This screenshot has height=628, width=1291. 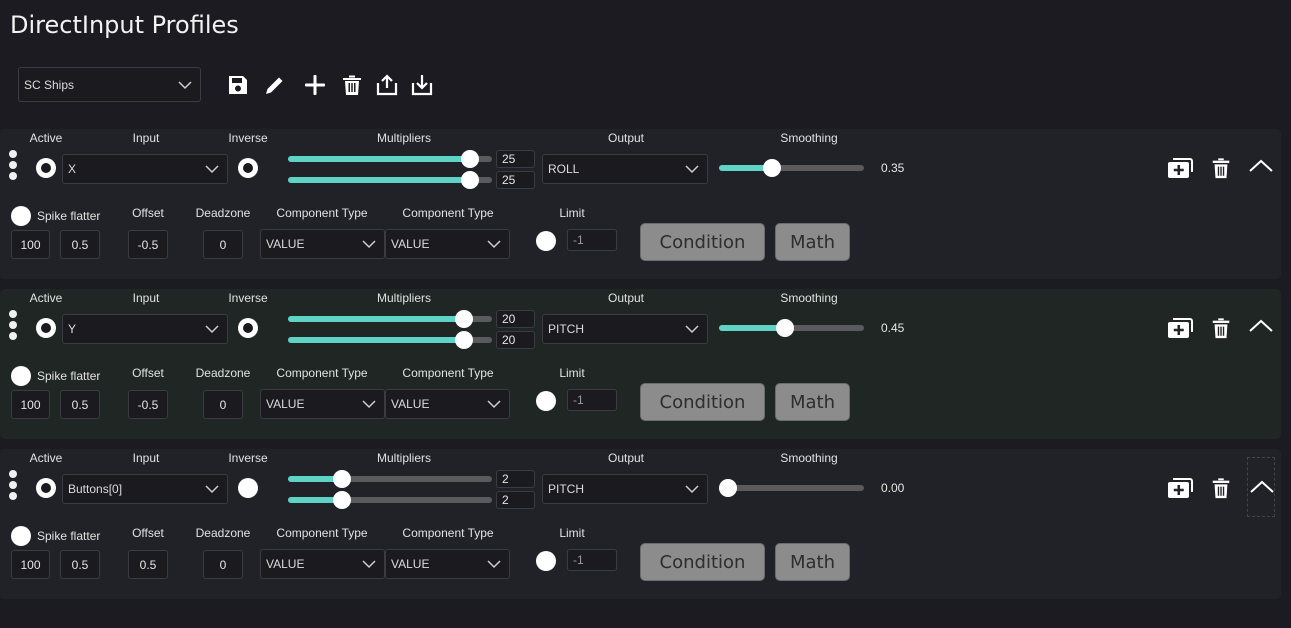 What do you see at coordinates (248, 138) in the screenshot?
I see `inverse-label: Inverse` at bounding box center [248, 138].